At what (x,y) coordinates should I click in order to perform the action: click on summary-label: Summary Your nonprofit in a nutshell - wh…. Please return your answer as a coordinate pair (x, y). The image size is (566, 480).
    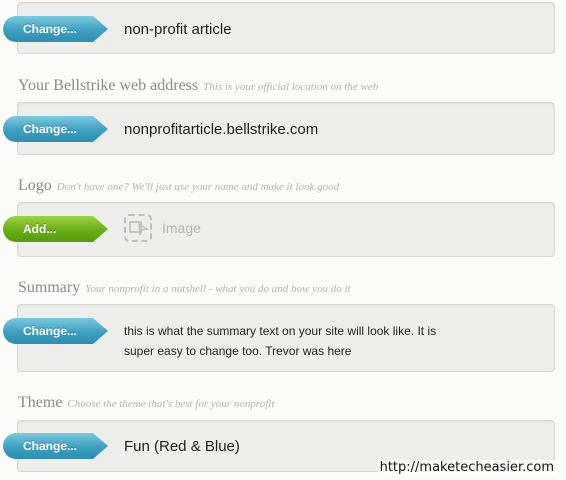
    Looking at the image, I should click on (184, 288).